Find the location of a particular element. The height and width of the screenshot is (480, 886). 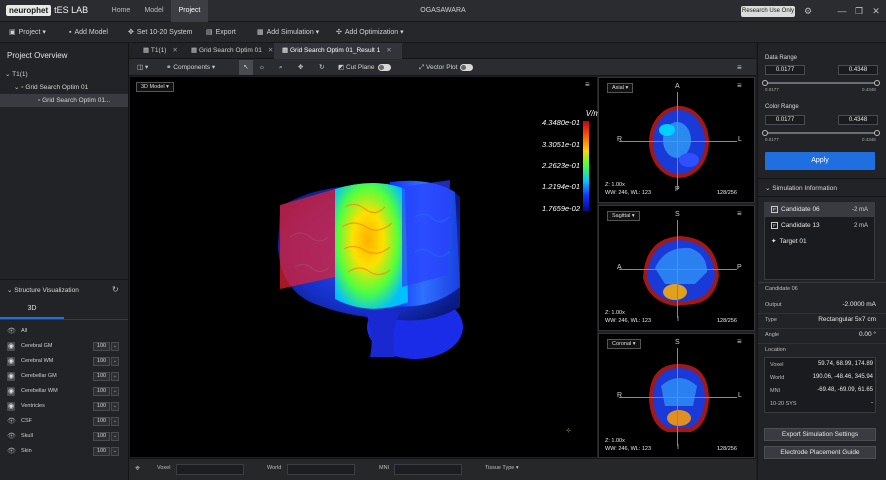

project-menu-button: ▣ Project ▾ is located at coordinates (29, 32).